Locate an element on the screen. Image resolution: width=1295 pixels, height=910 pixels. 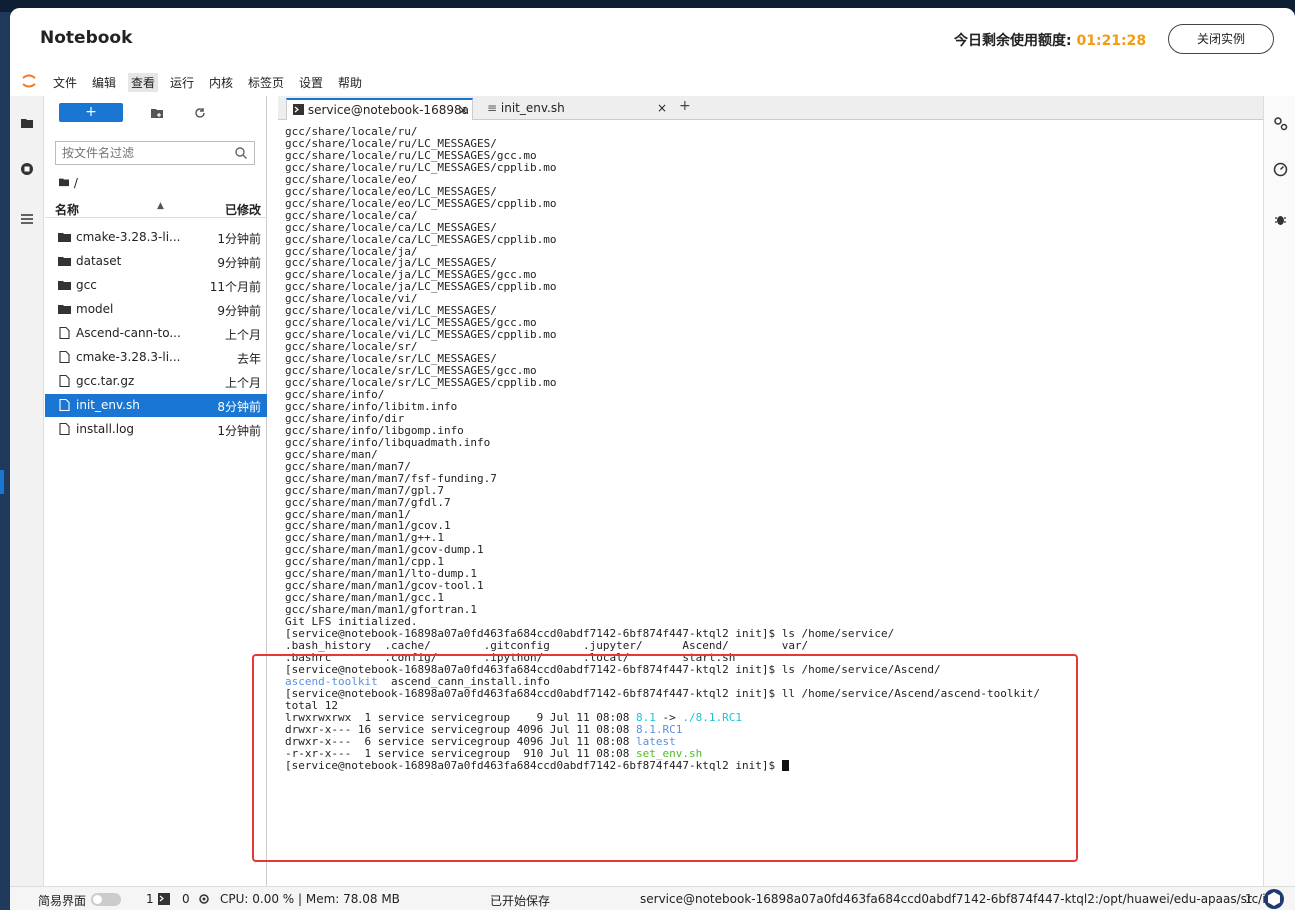
gears-icon is located at coordinates (1280, 123).